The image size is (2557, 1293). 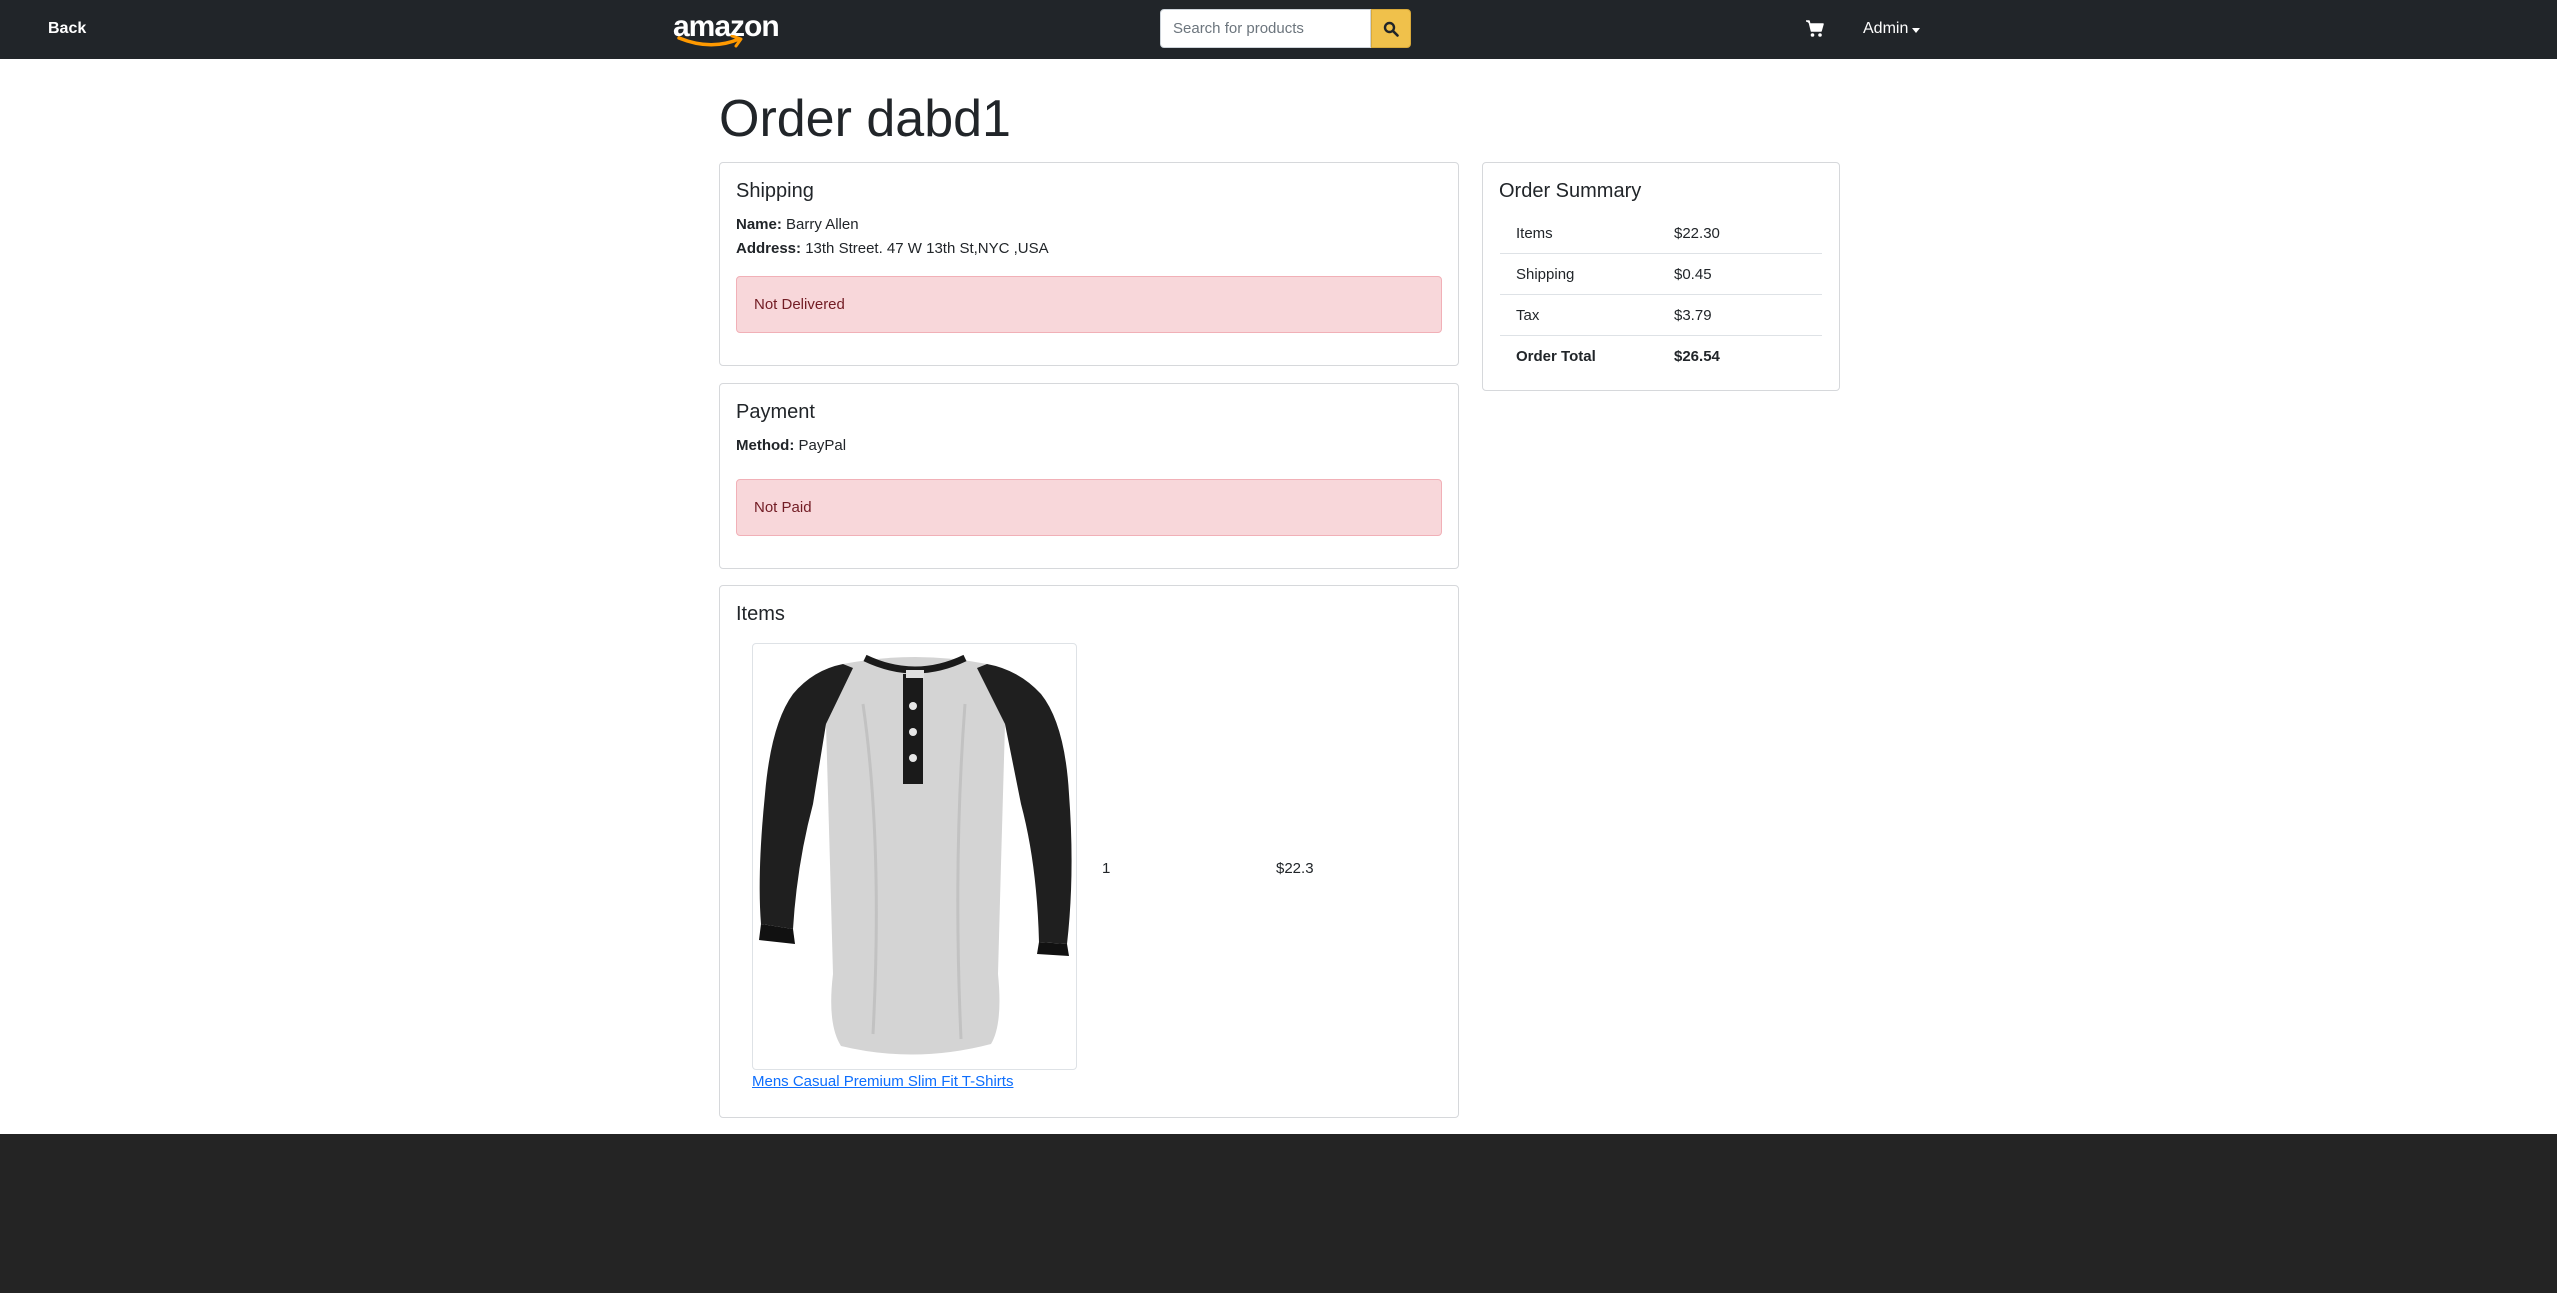 What do you see at coordinates (1661, 315) in the screenshot?
I see `summary-row-tax: Tax $3.79` at bounding box center [1661, 315].